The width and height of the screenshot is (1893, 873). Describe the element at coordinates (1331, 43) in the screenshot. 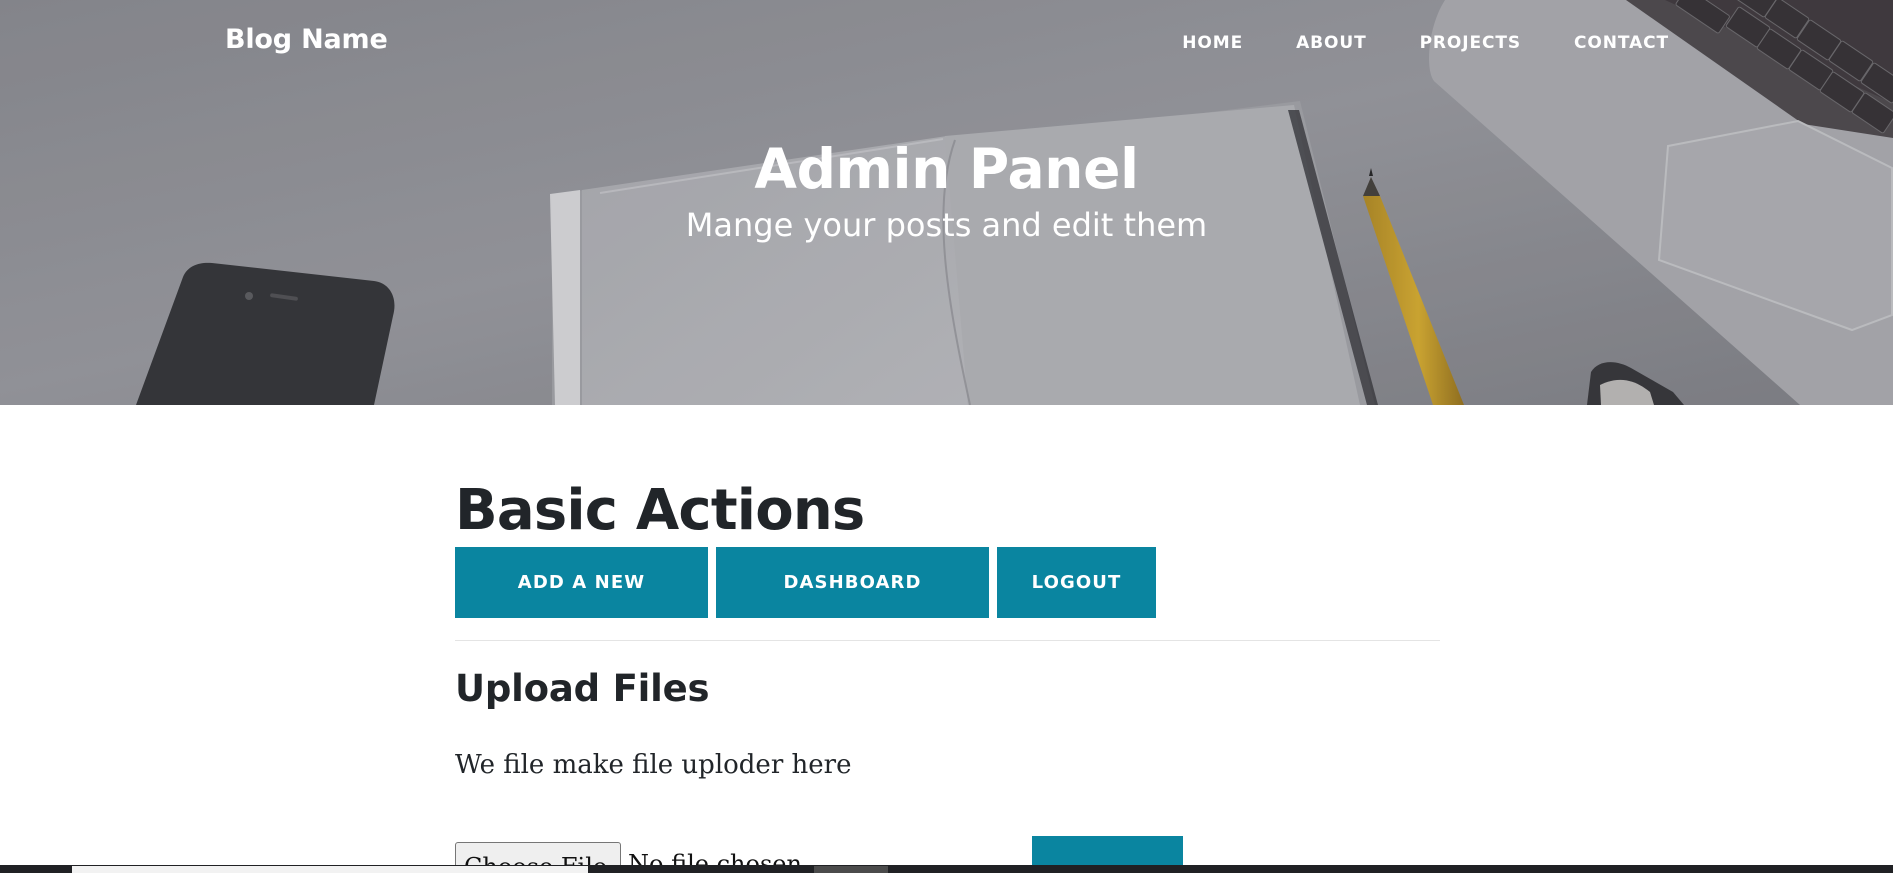

I see `nav-about-link: ABOUT` at that location.